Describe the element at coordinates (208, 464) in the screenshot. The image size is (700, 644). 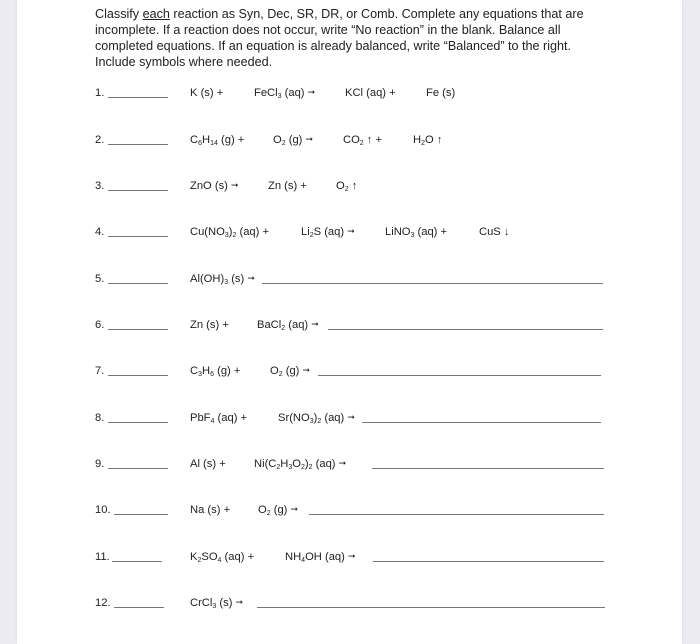
I see `reaction-term: Al (s) +` at that location.